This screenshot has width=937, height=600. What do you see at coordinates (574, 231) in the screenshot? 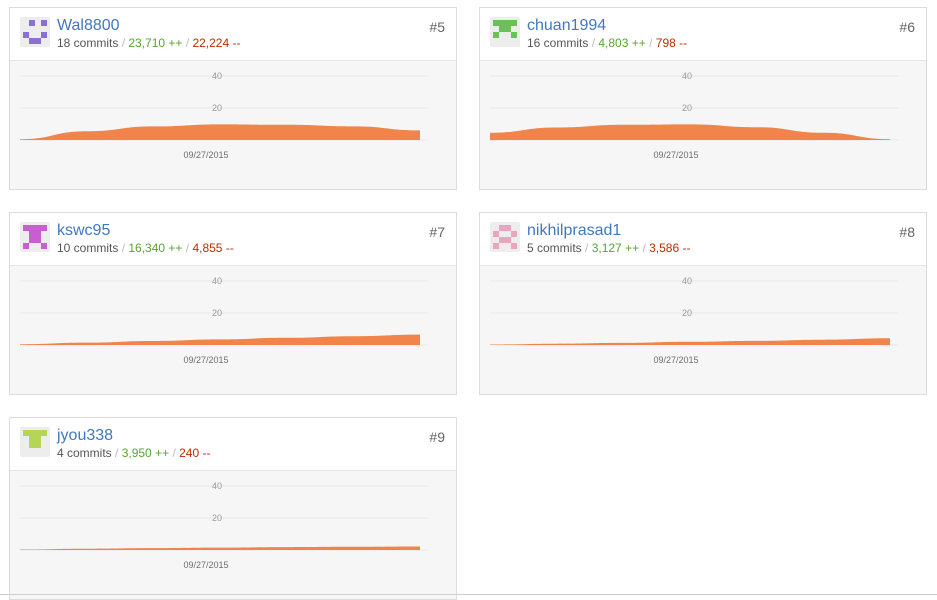
I see `contributor-username: nikhilprasad1` at bounding box center [574, 231].